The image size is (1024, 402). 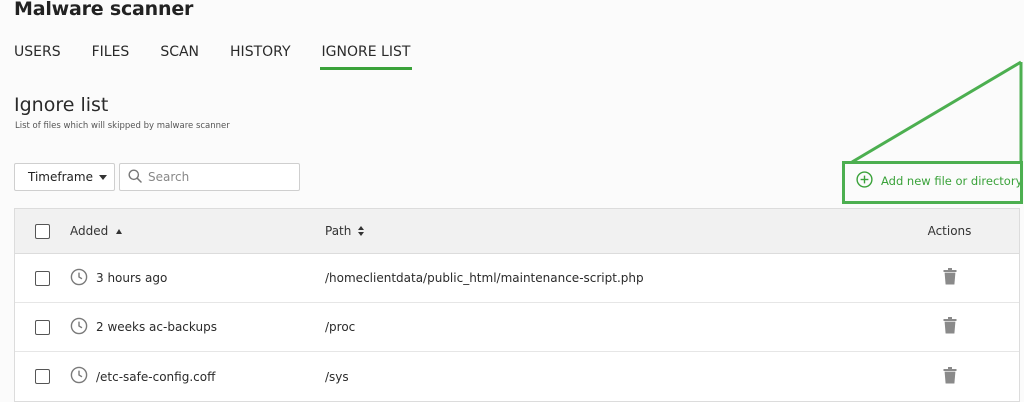 I want to click on tab-users: USERS, so click(x=37, y=55).